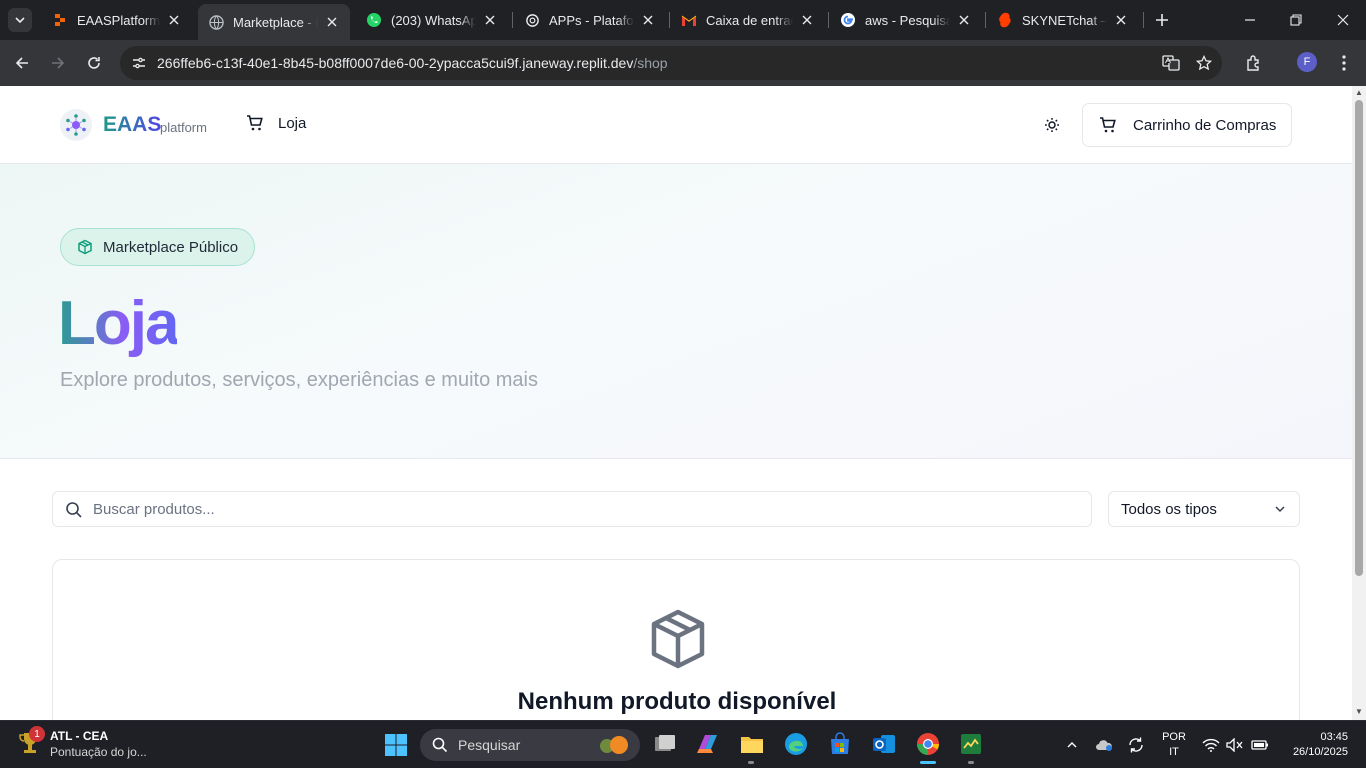 Image resolution: width=1366 pixels, height=768 pixels. I want to click on task-view-icon, so click(665, 744).